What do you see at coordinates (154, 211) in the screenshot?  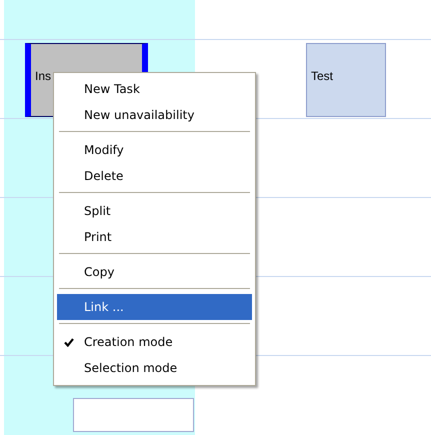 I see `menu-item: Split` at bounding box center [154, 211].